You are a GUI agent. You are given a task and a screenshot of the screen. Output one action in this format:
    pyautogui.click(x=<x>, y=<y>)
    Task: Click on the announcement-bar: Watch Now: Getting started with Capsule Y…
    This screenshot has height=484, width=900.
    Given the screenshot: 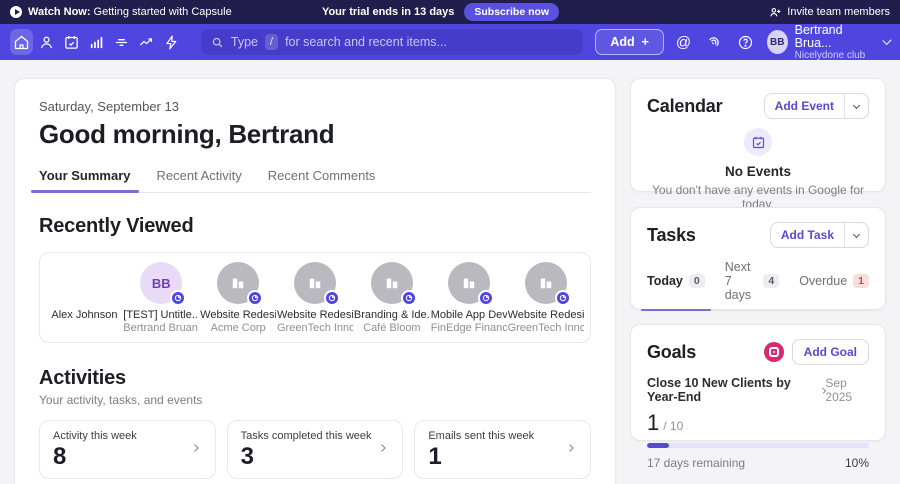 What is the action you would take?
    pyautogui.click(x=450, y=12)
    